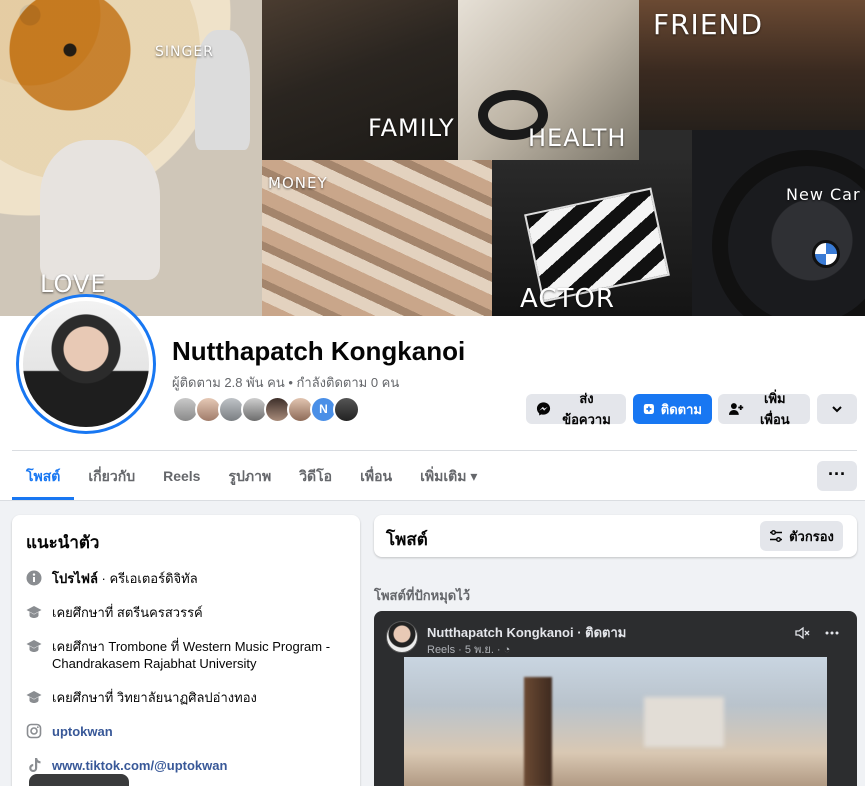 The image size is (865, 786). What do you see at coordinates (285, 382) in the screenshot?
I see `profile-stats: ผู้ติดตาม 2.8 พัน คน • กำลังติดตาม 0 คน` at bounding box center [285, 382].